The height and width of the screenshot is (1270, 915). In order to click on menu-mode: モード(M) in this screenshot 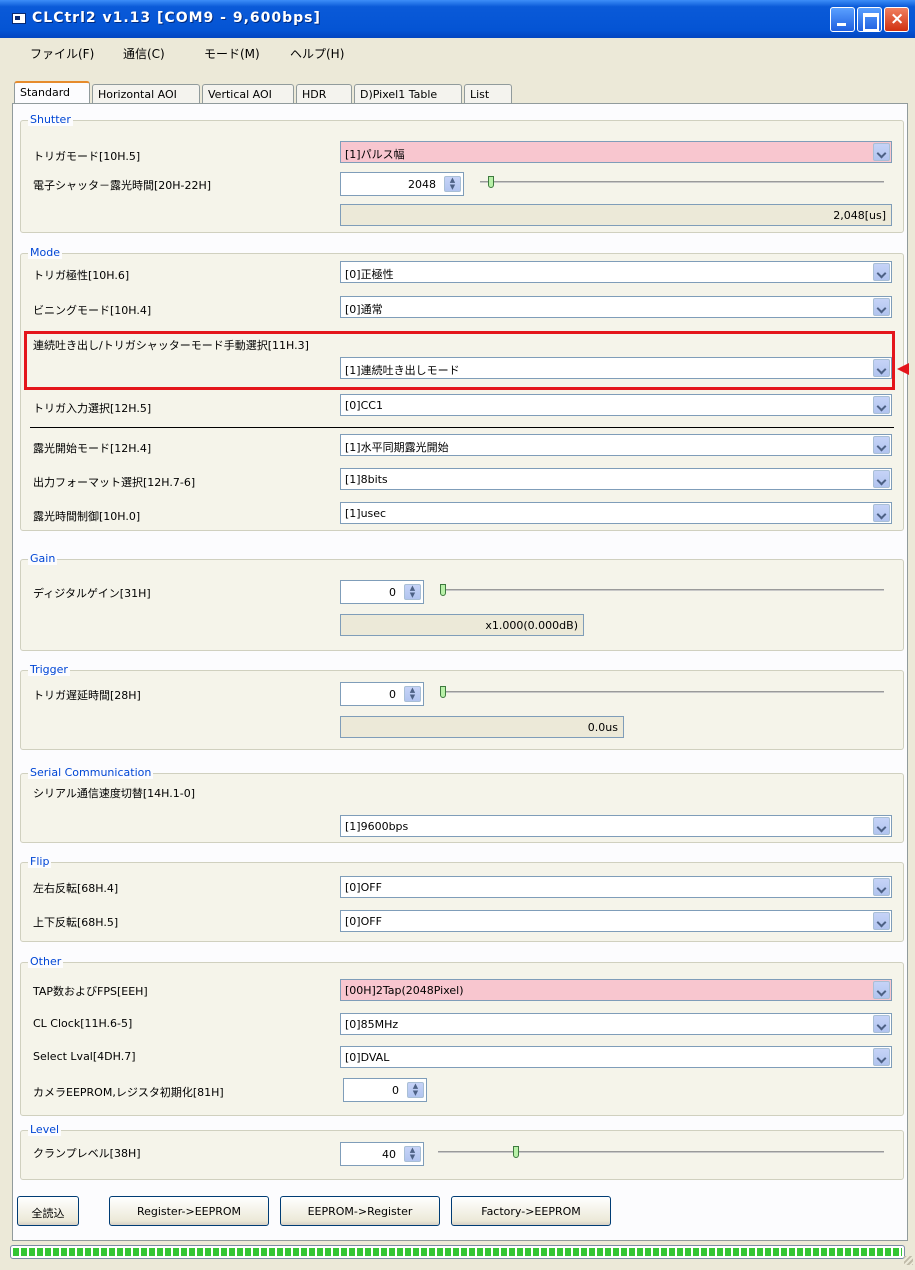, I will do `click(232, 53)`.